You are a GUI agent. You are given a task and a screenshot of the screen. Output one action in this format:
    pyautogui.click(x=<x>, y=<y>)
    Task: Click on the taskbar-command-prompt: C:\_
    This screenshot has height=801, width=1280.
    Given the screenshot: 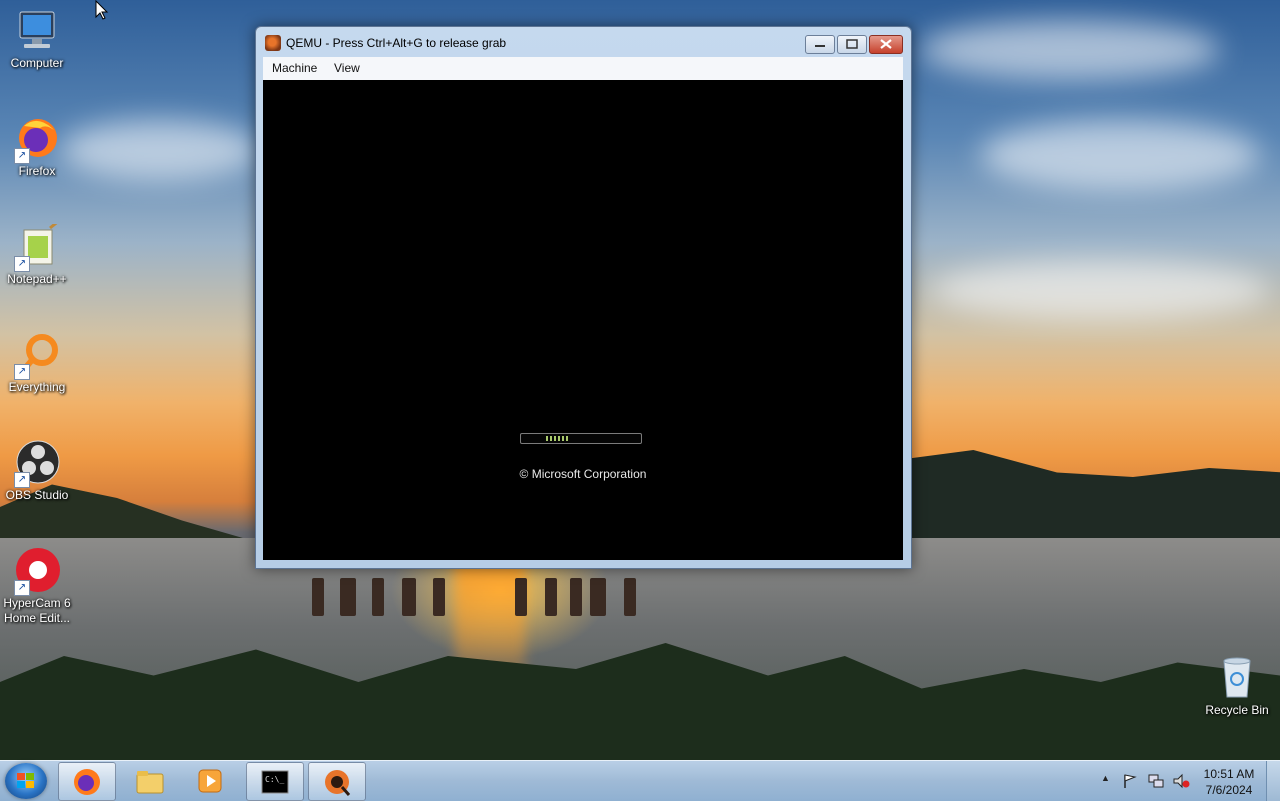 What is the action you would take?
    pyautogui.click(x=275, y=781)
    